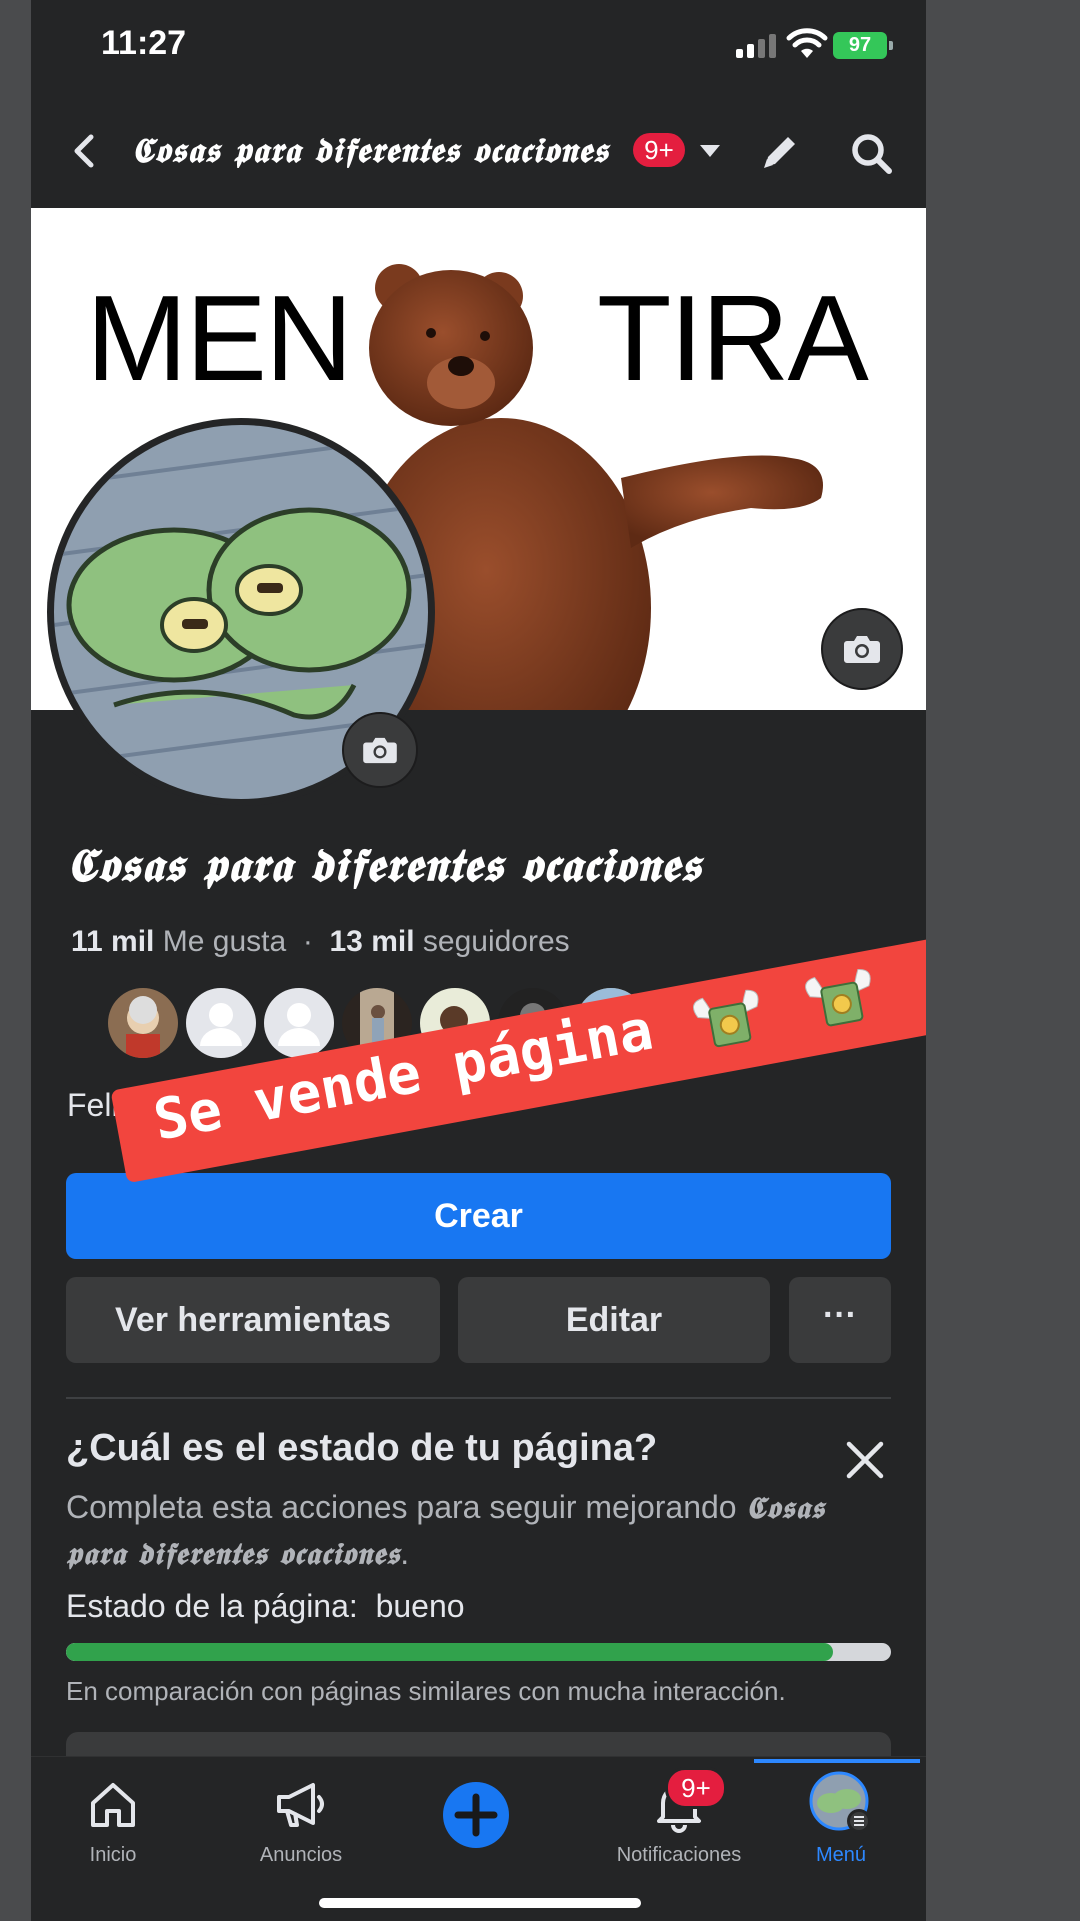 The width and height of the screenshot is (1080, 1921). I want to click on more-options-button: ···, so click(840, 1320).